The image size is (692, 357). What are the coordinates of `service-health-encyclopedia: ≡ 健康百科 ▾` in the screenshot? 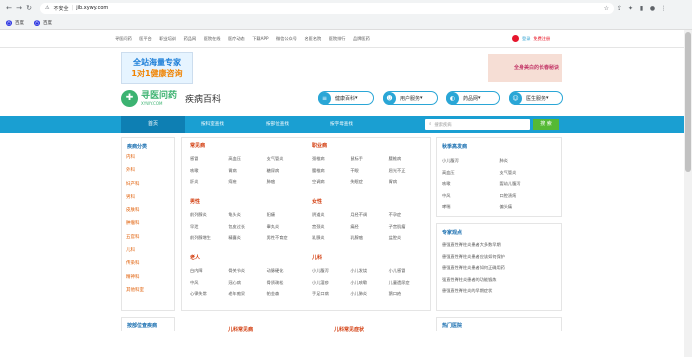 It's located at (346, 98).